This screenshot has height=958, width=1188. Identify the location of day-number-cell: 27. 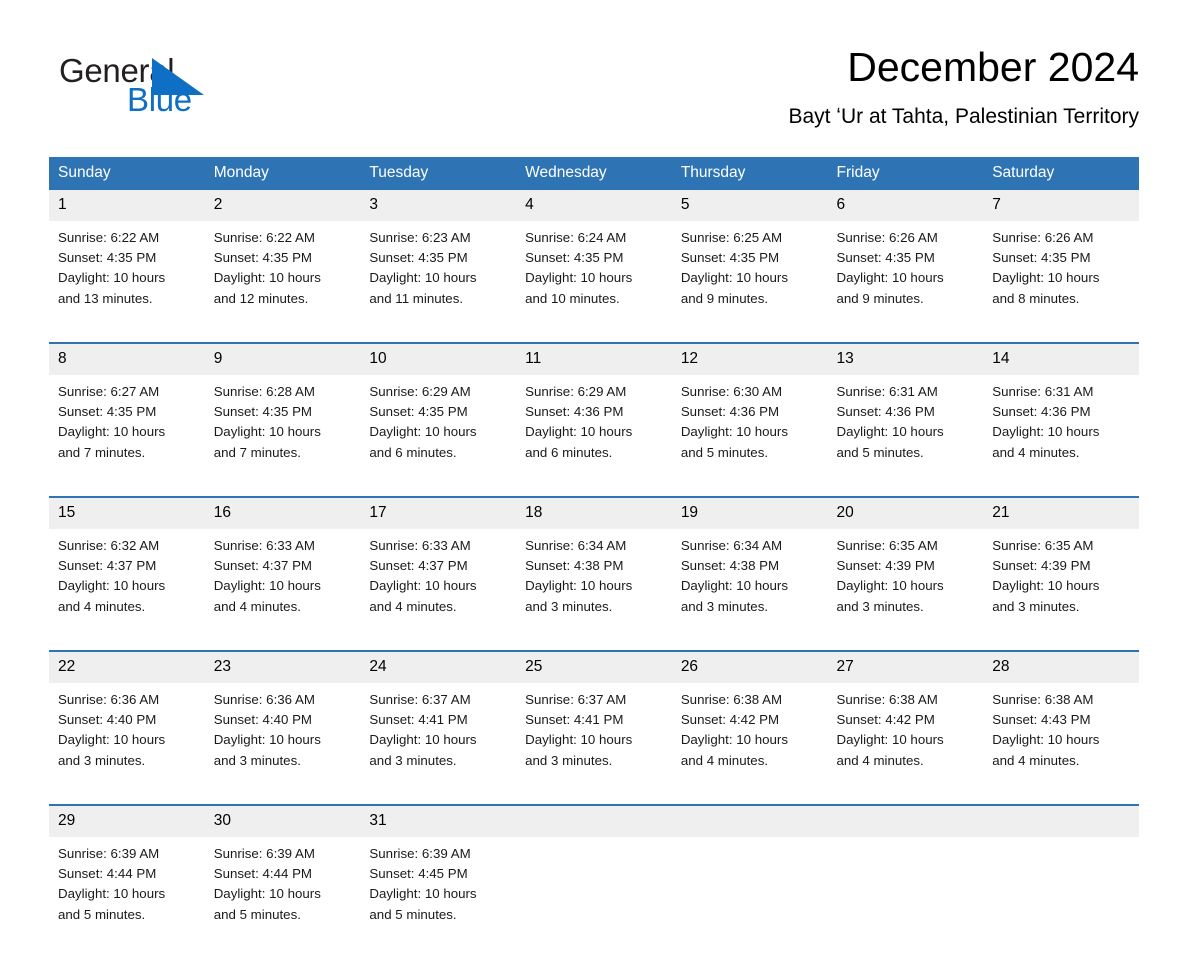
(905, 666).